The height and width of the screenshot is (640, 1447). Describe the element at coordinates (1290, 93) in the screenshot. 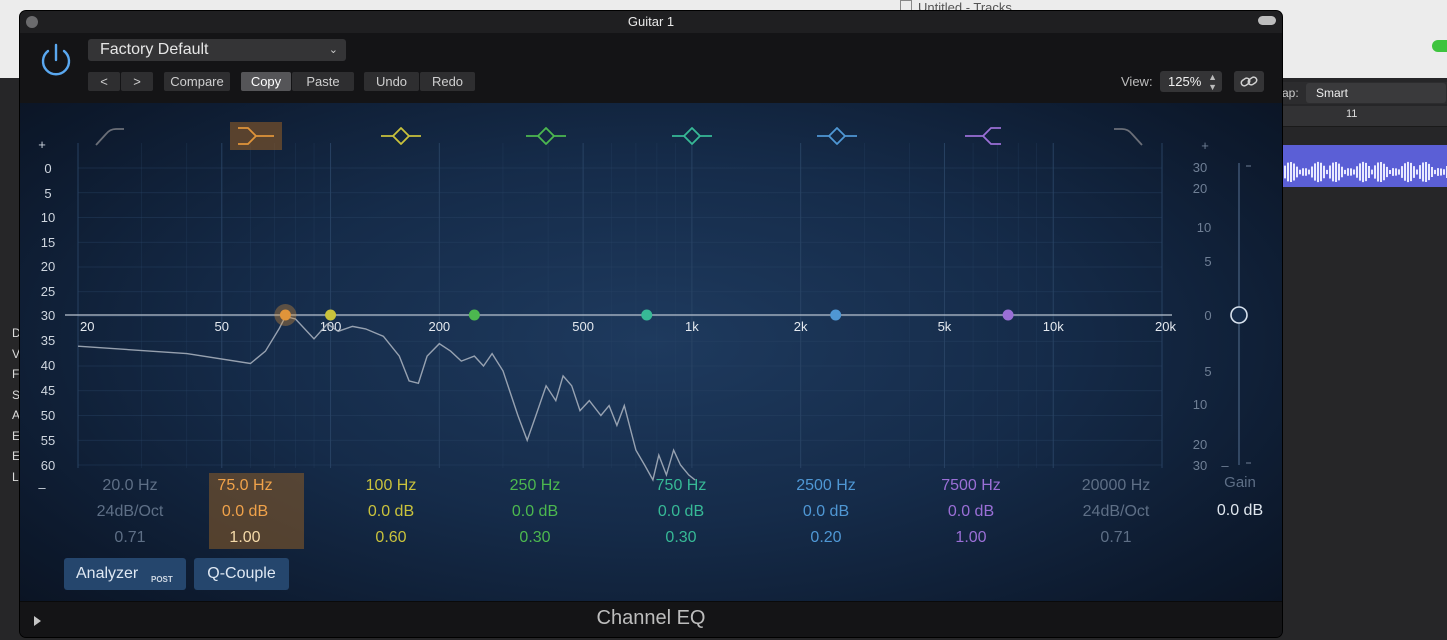

I see `snap-label: ap:` at that location.